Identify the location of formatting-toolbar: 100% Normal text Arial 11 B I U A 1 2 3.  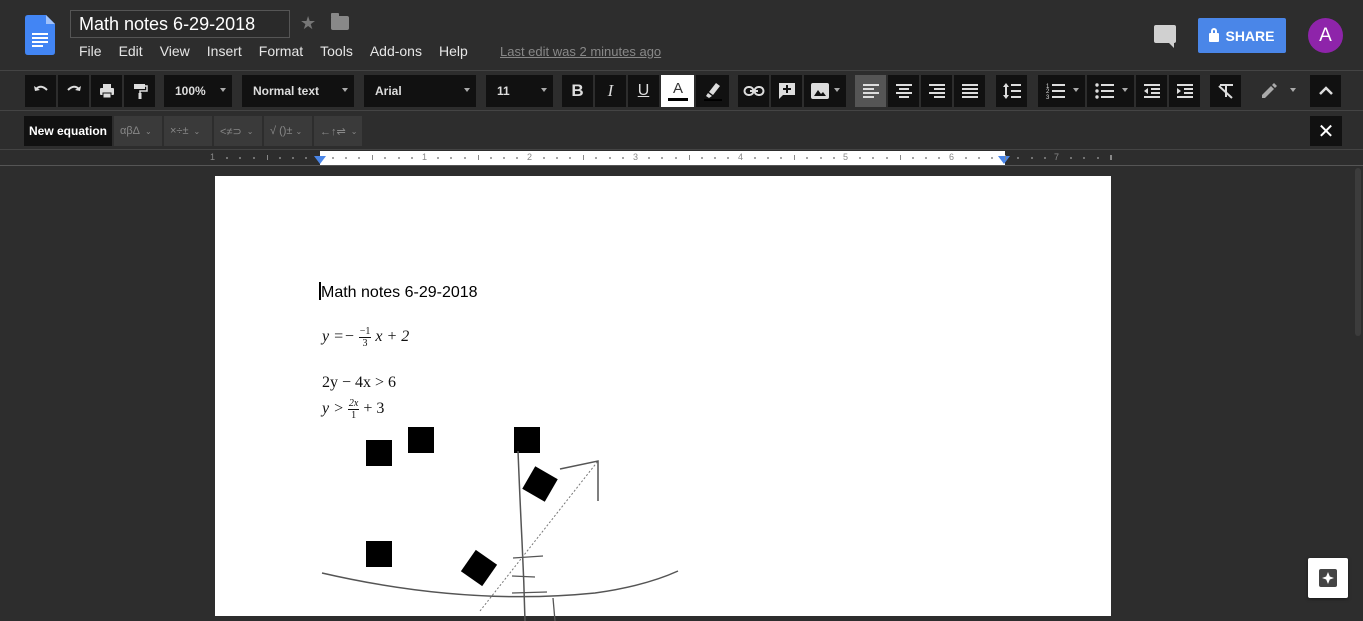
(681, 90).